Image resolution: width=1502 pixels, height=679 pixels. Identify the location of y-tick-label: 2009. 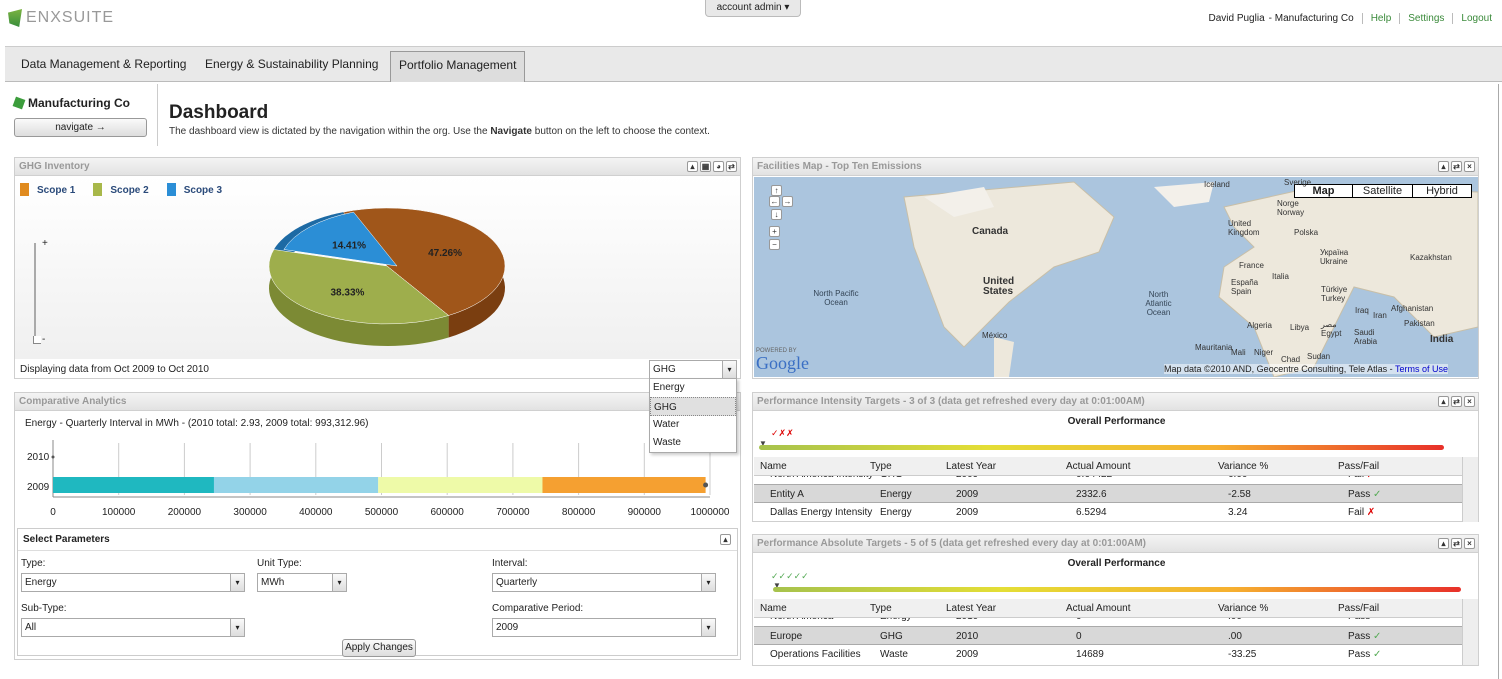
(38, 487).